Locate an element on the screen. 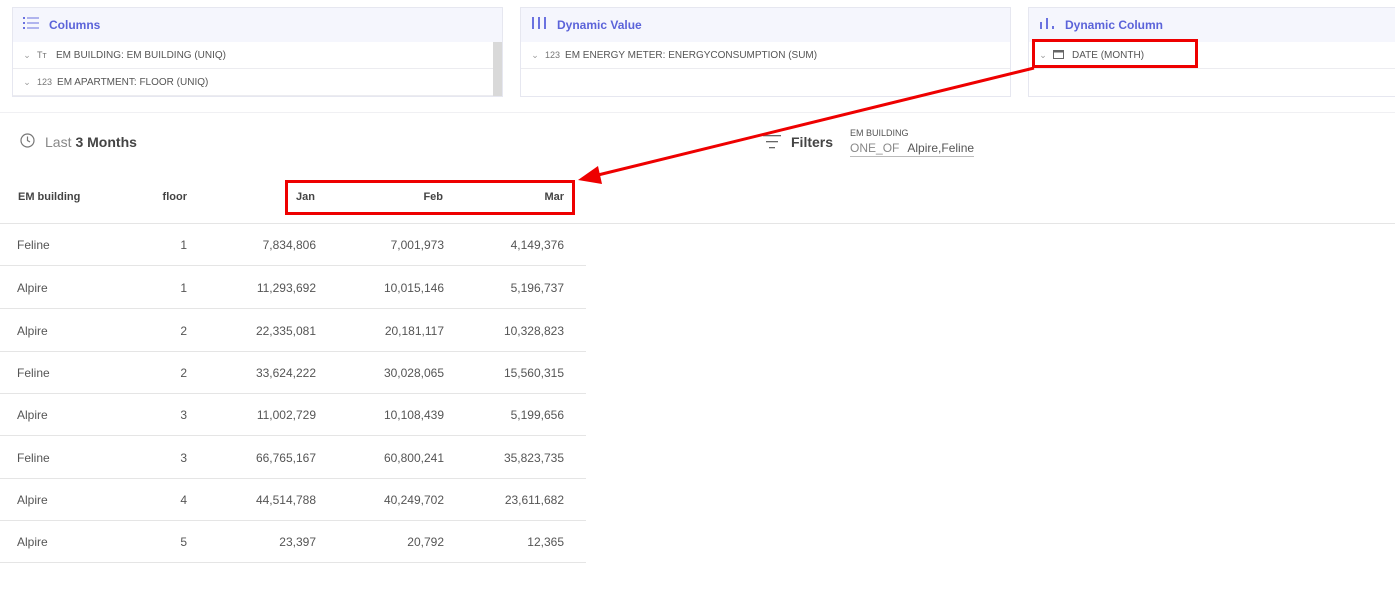 This screenshot has height=605, width=1395. filter-chip-value-row: ONE_OF Alpire,Feline is located at coordinates (912, 149).